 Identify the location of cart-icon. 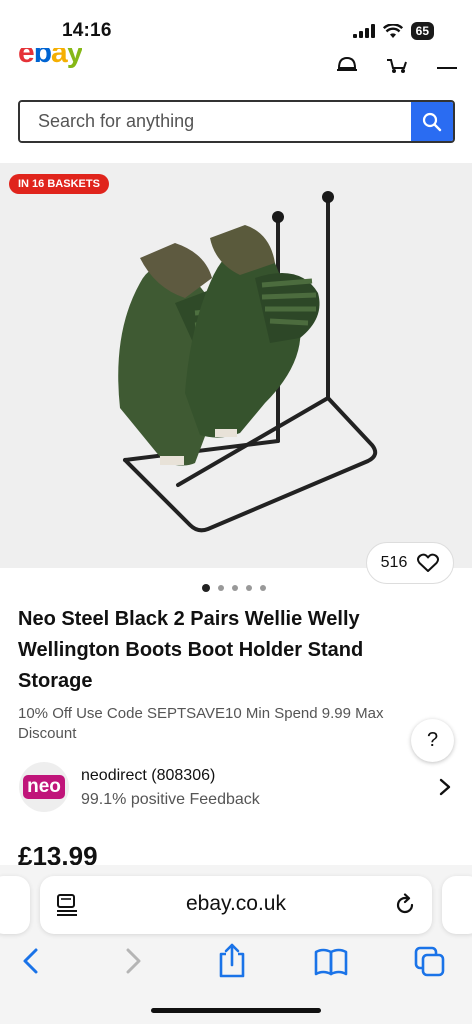
(397, 64).